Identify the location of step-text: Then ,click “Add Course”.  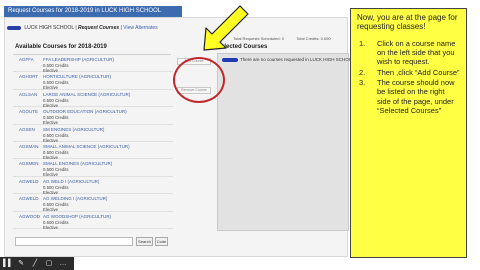
(418, 72).